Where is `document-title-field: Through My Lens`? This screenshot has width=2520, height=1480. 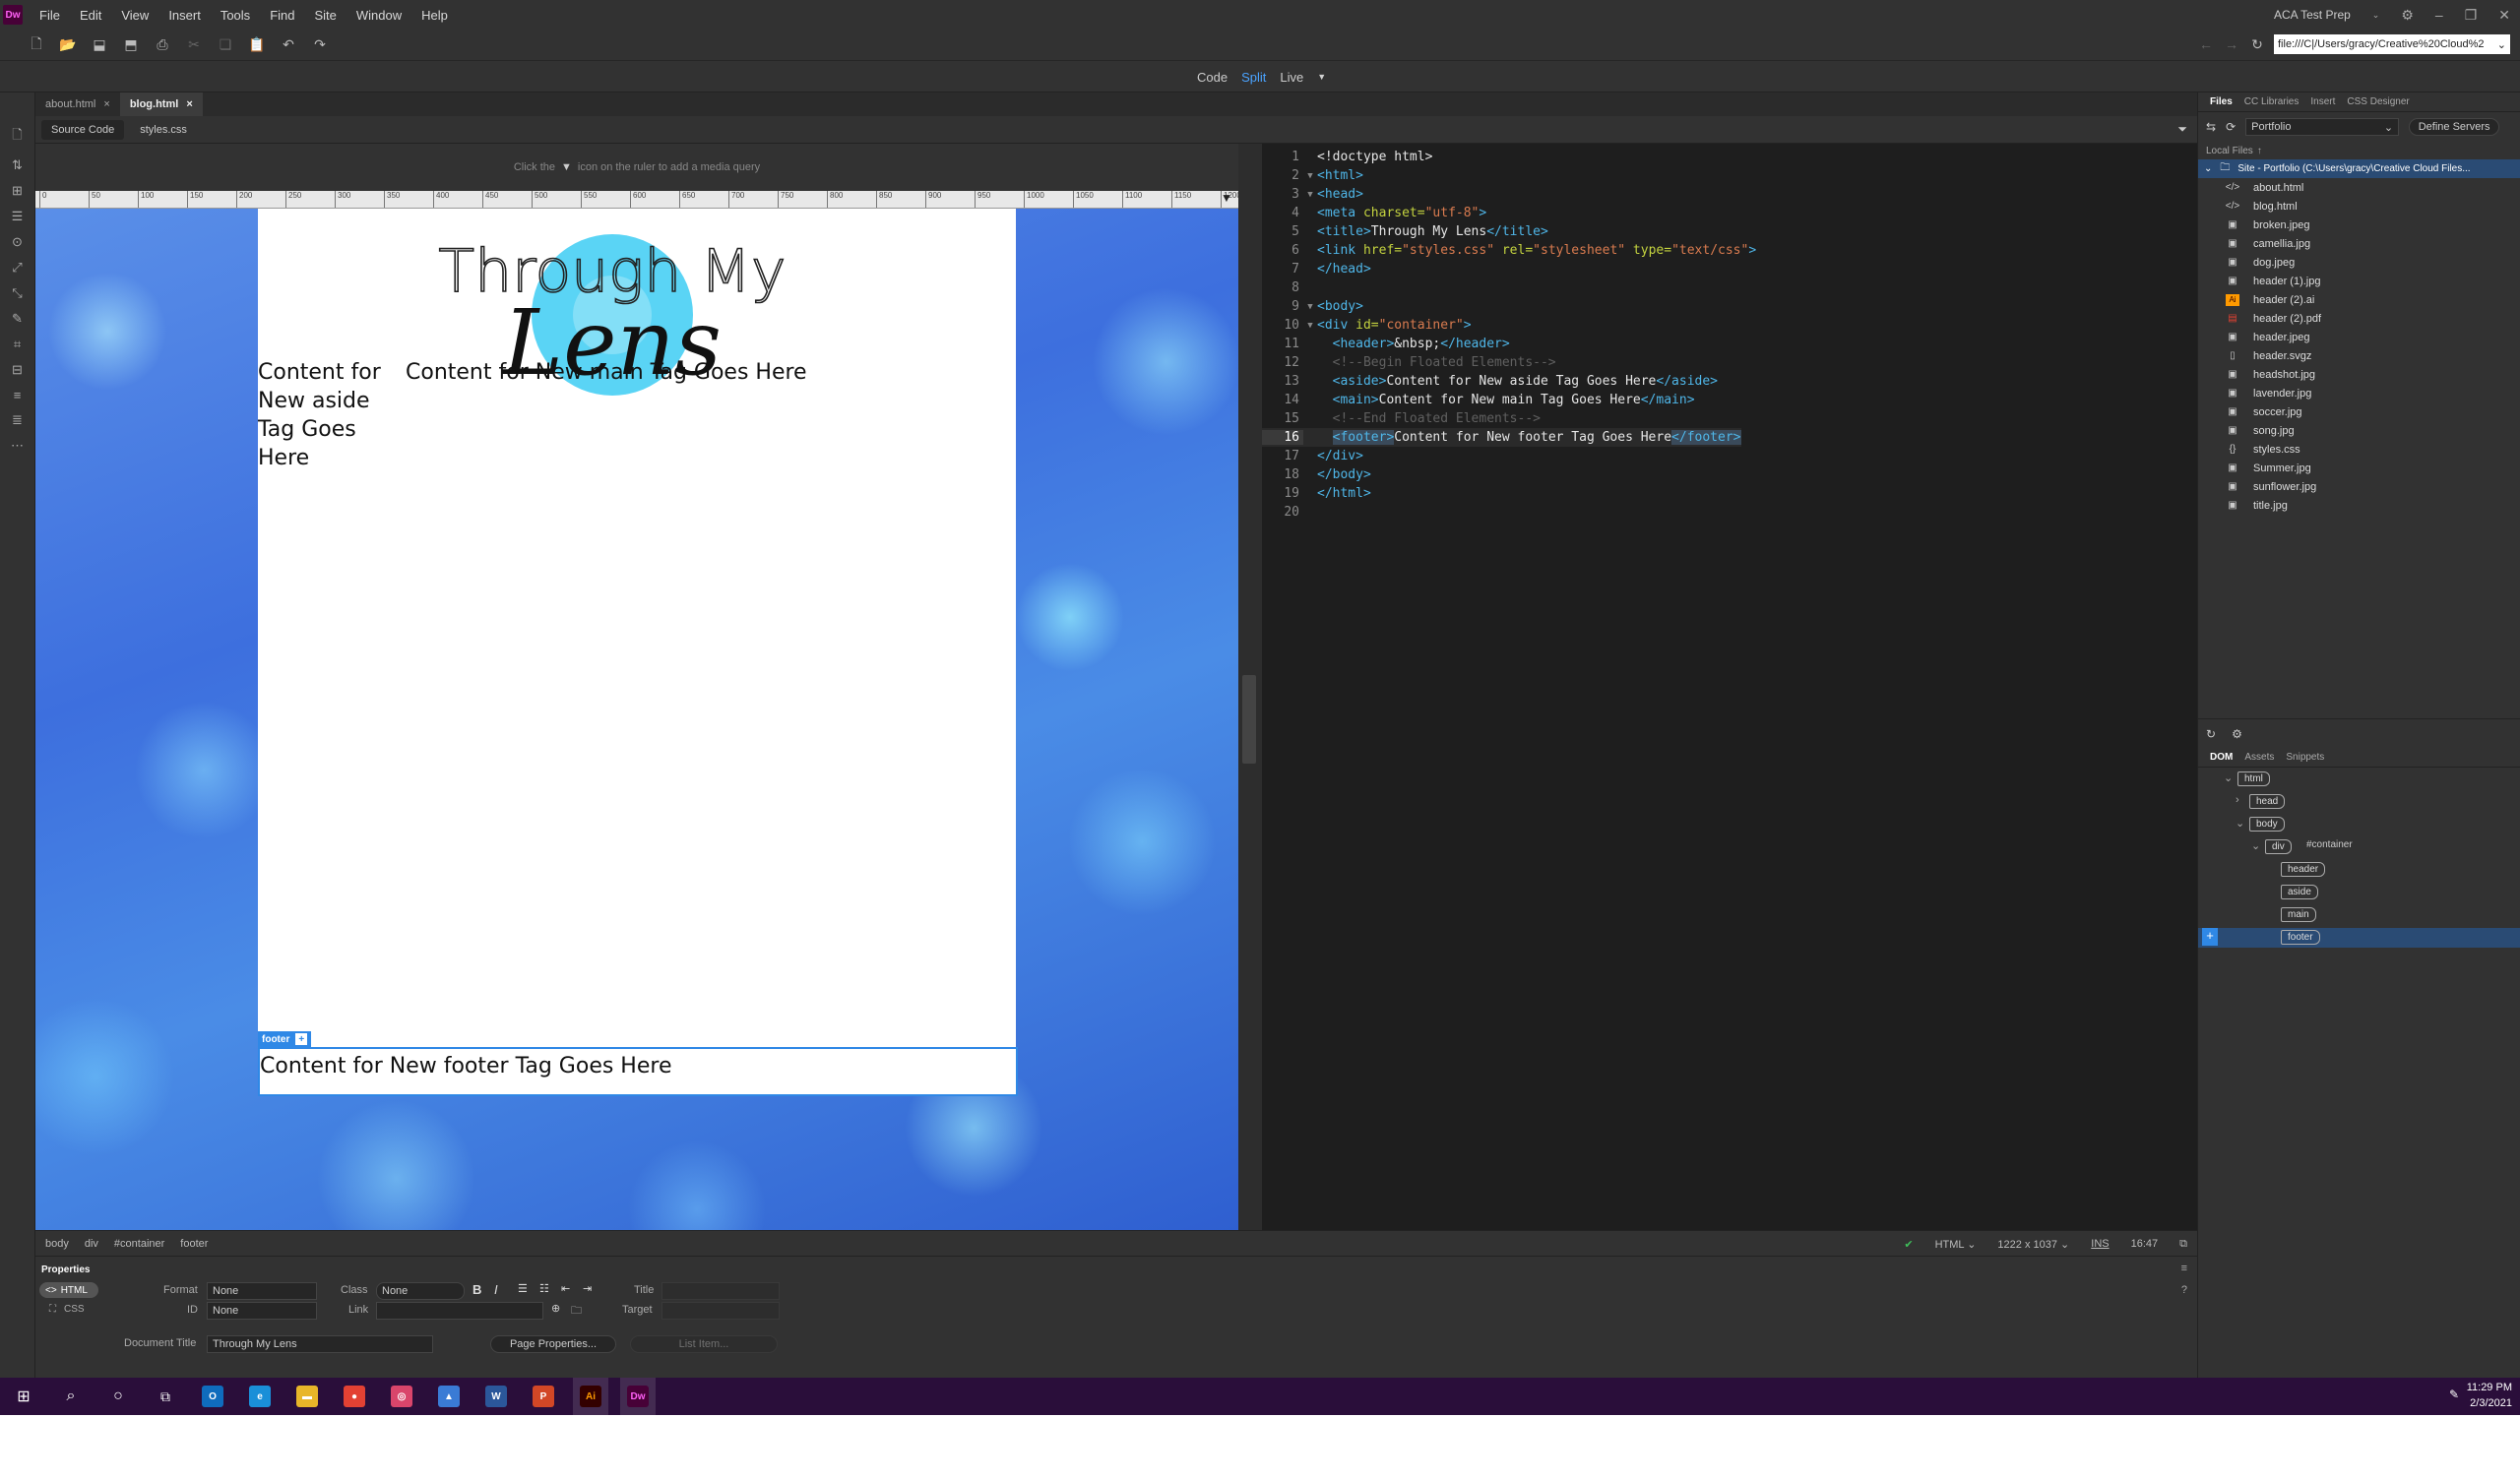 document-title-field: Through My Lens is located at coordinates (320, 1344).